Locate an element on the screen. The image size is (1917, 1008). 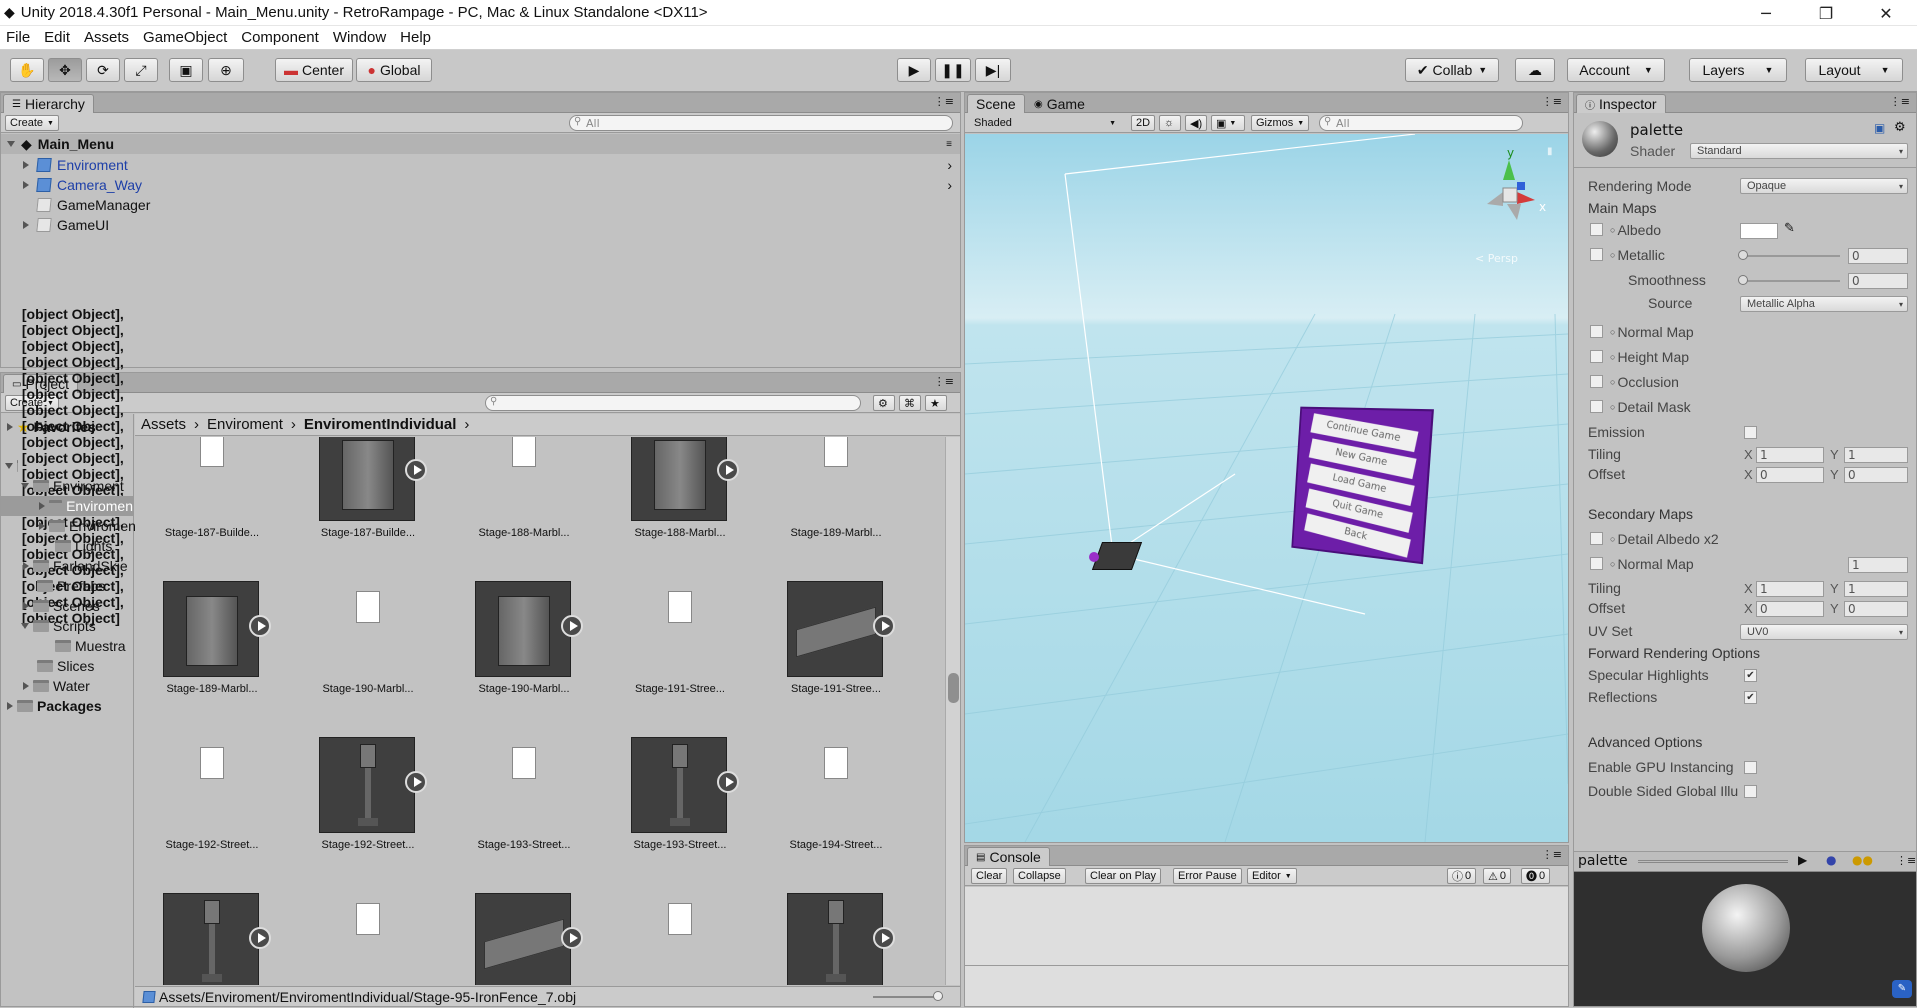
metallic-slider-handle is located at coordinates (1743, 255).